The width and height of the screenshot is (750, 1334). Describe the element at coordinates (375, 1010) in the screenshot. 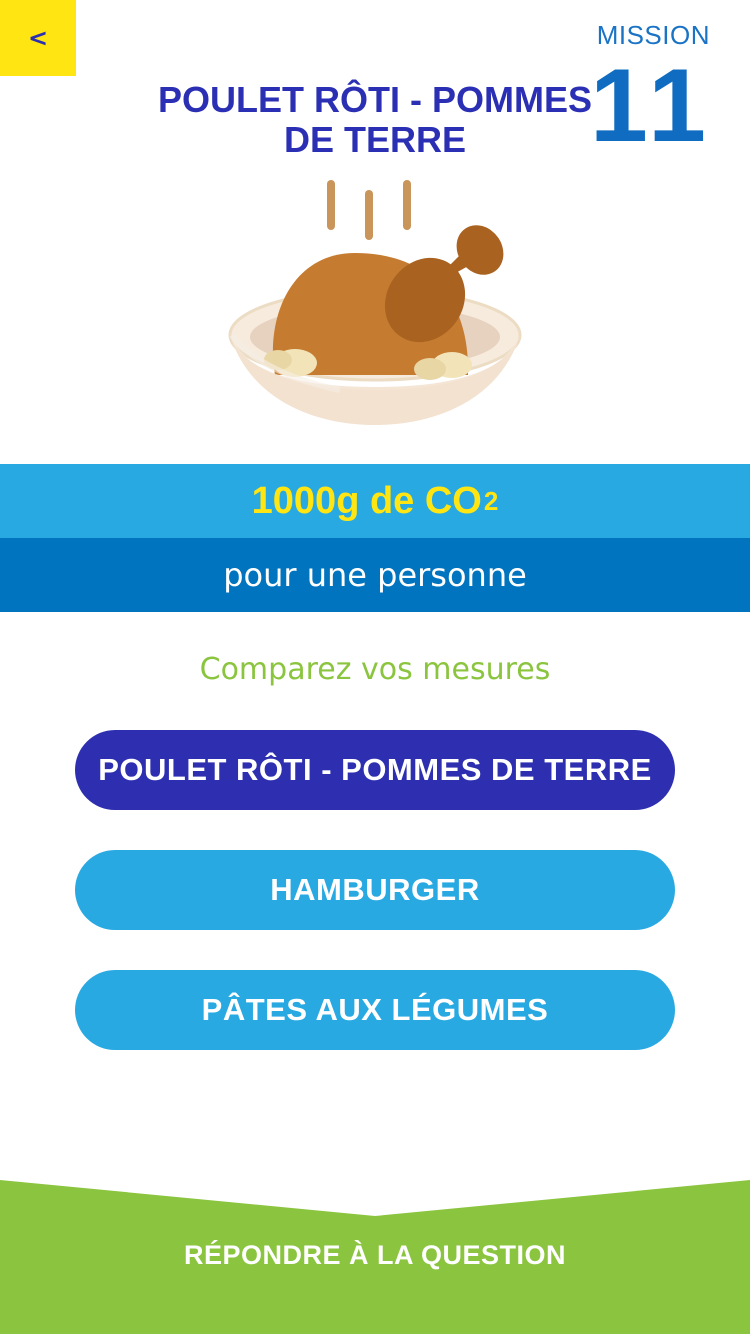

I see `option-pates-legumes-button: PÂTES AUX LÉGUMES` at that location.